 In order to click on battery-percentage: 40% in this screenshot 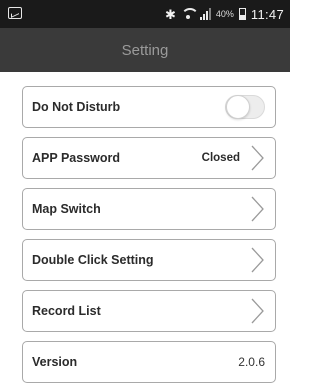, I will do `click(224, 14)`.